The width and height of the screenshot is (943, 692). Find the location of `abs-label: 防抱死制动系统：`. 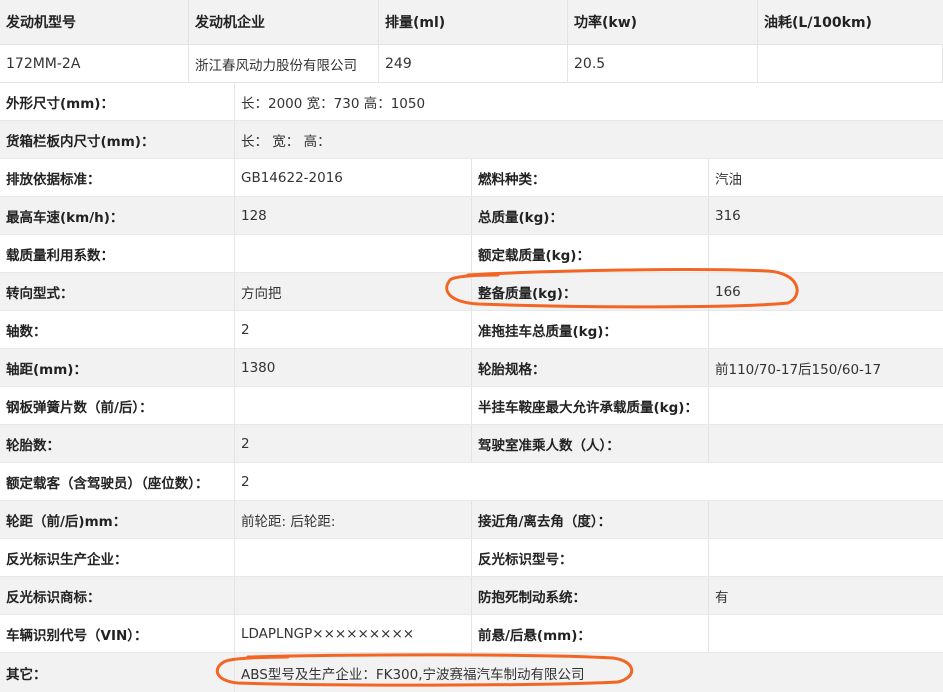

abs-label: 防抱死制动系统： is located at coordinates (590, 595).